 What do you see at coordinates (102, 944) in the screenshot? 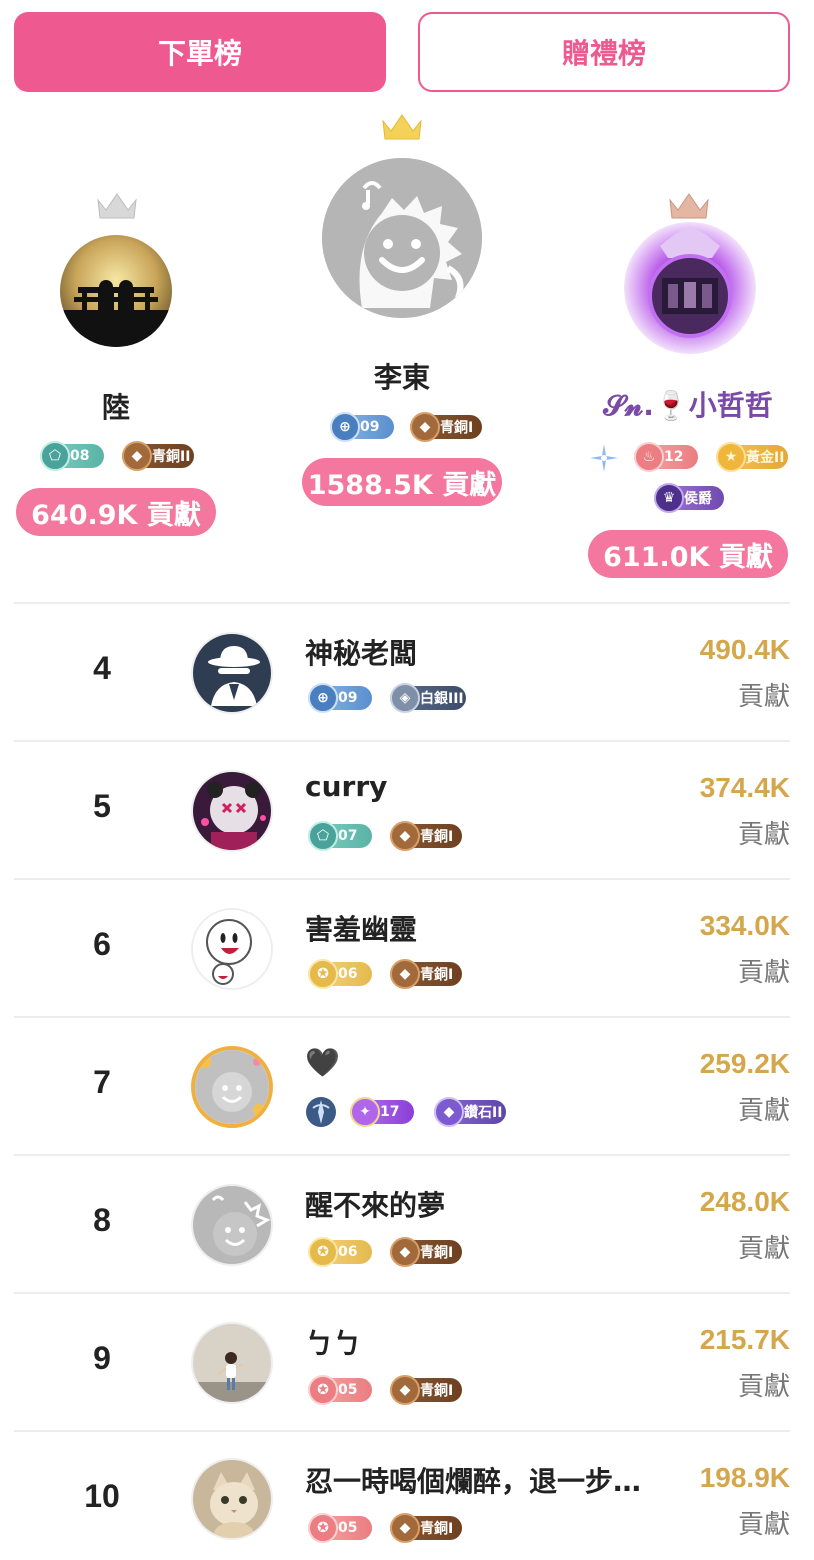
I see `rank-number: 6` at bounding box center [102, 944].